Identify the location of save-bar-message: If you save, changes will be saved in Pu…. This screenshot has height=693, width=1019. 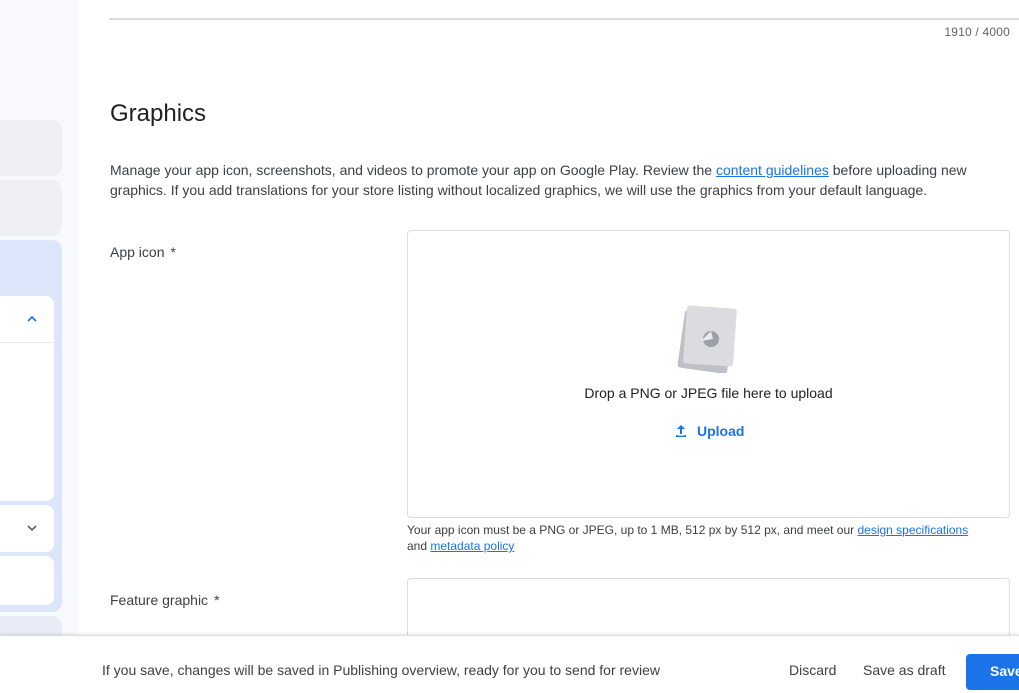
(381, 670).